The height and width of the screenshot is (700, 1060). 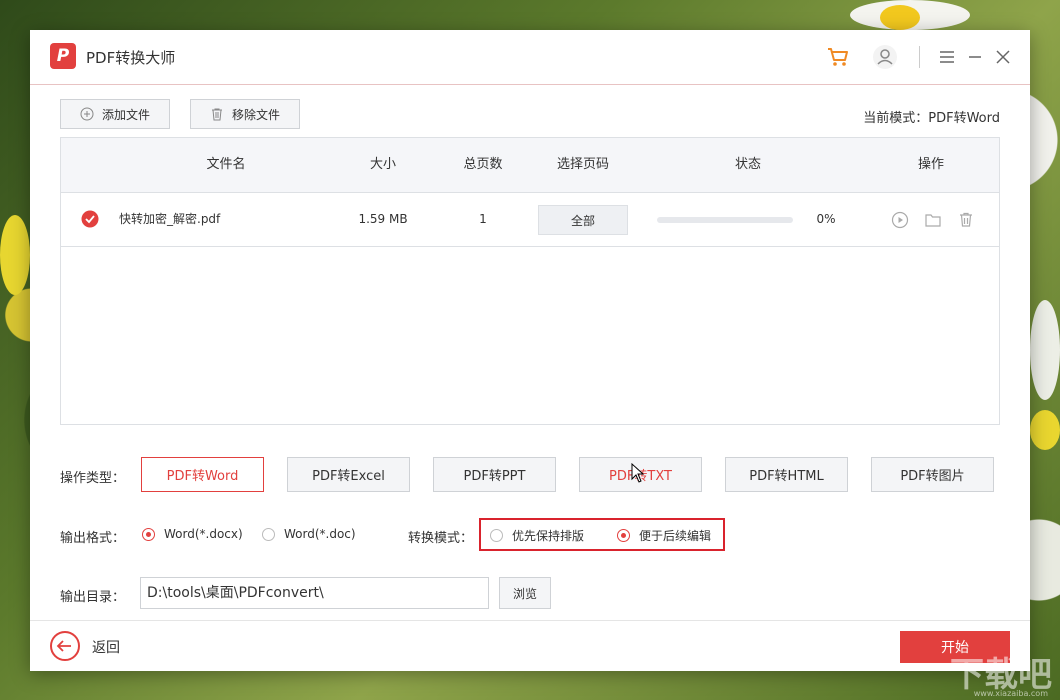 What do you see at coordinates (93, 478) in the screenshot?
I see `operation-type-label: 操作类型：` at bounding box center [93, 478].